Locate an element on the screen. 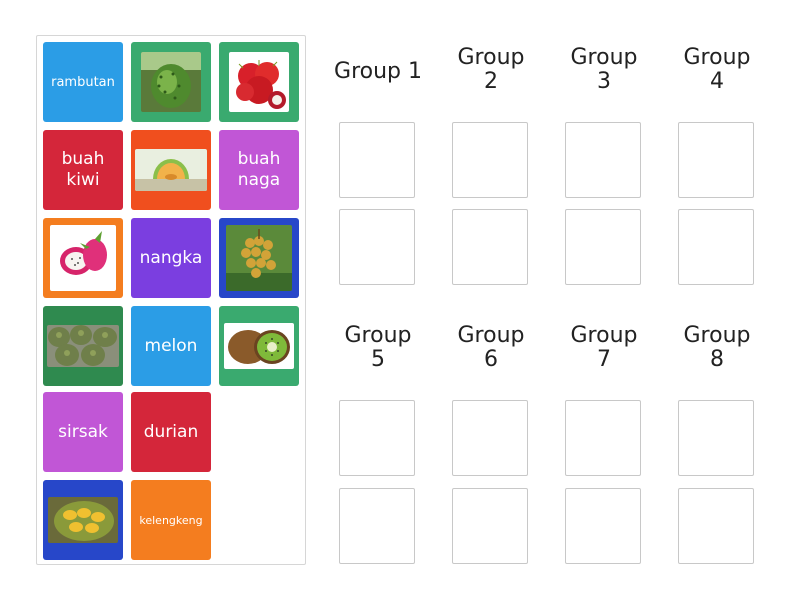 The height and width of the screenshot is (600, 800). soursop-image is located at coordinates (171, 82).